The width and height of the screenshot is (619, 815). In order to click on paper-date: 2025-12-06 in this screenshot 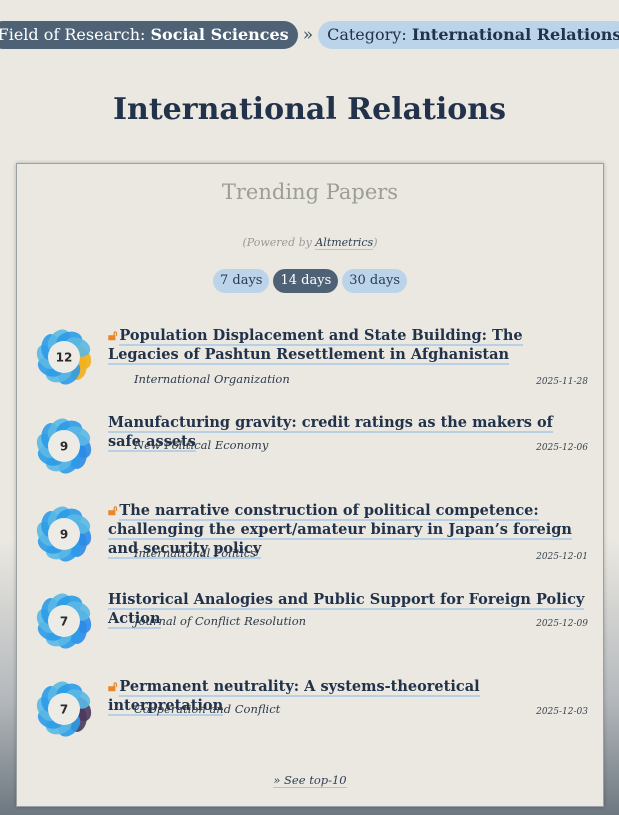, I will do `click(562, 448)`.